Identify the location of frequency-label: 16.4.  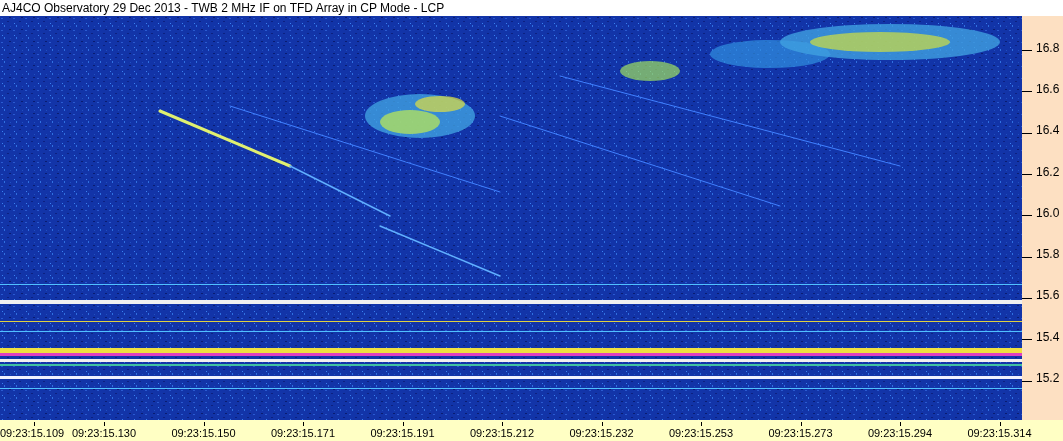
(1048, 130).